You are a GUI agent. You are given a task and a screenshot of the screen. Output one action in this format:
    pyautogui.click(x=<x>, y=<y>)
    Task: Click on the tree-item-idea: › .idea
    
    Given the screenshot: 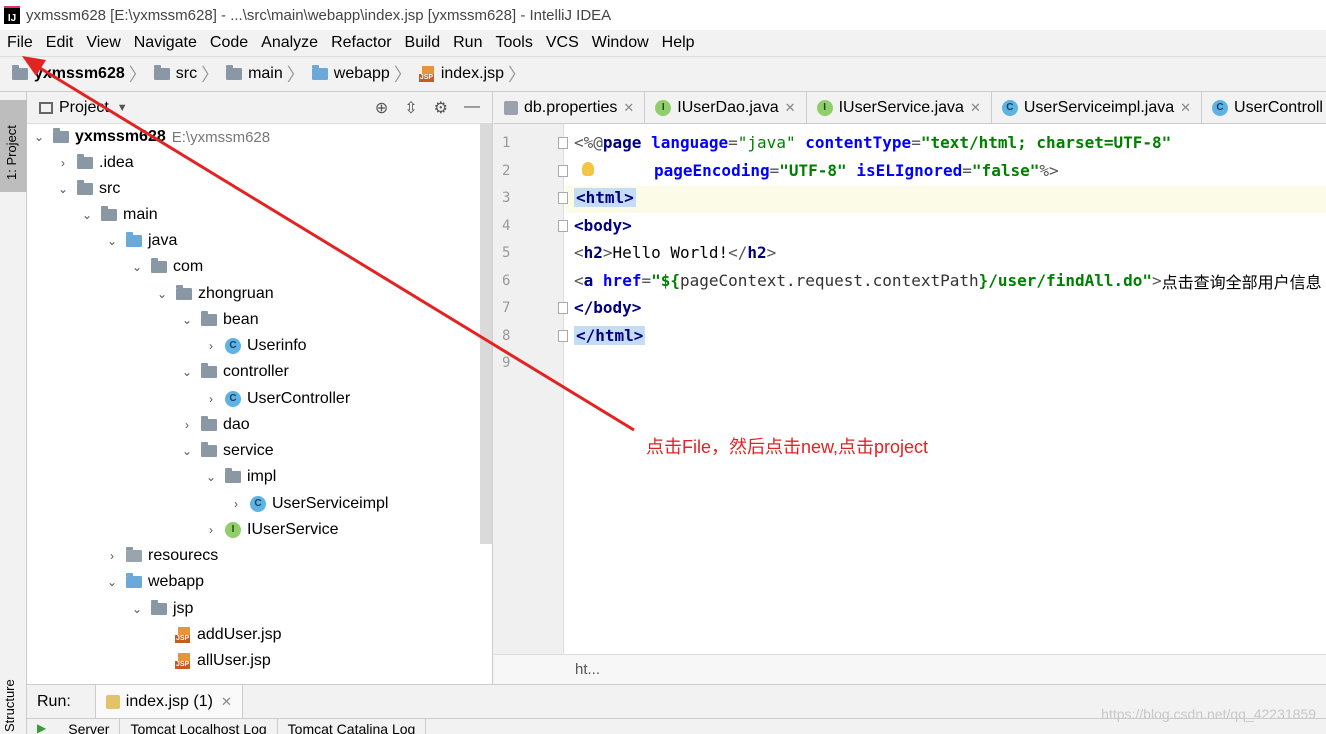 What is the action you would take?
    pyautogui.click(x=80, y=163)
    